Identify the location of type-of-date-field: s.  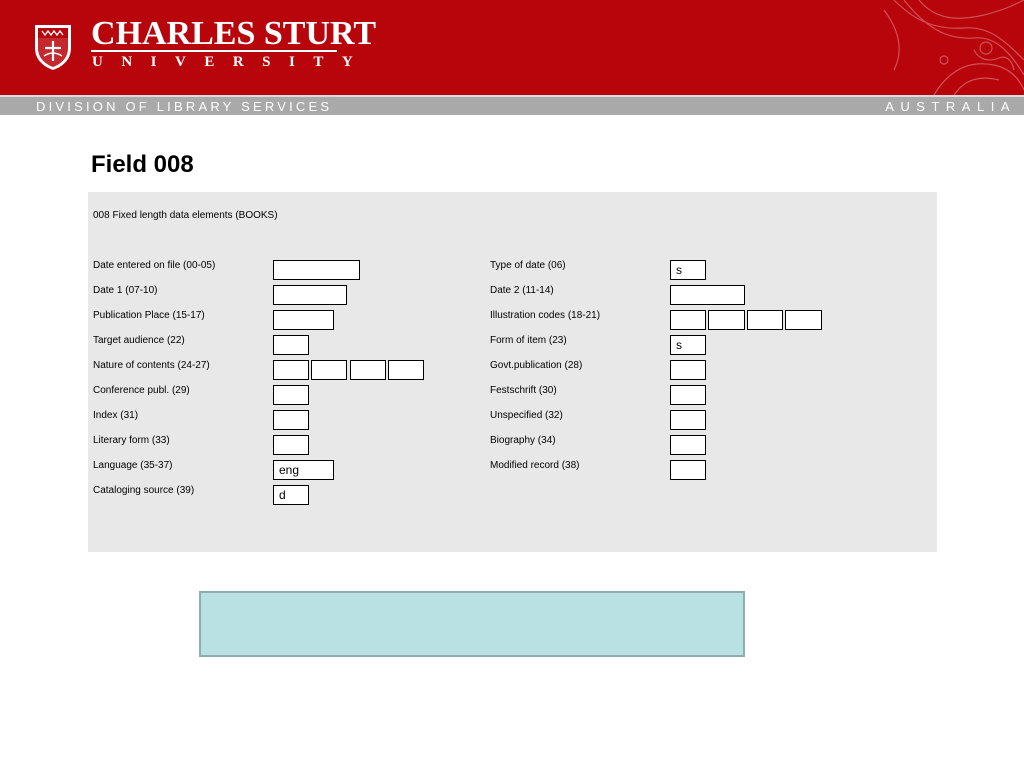
(688, 270).